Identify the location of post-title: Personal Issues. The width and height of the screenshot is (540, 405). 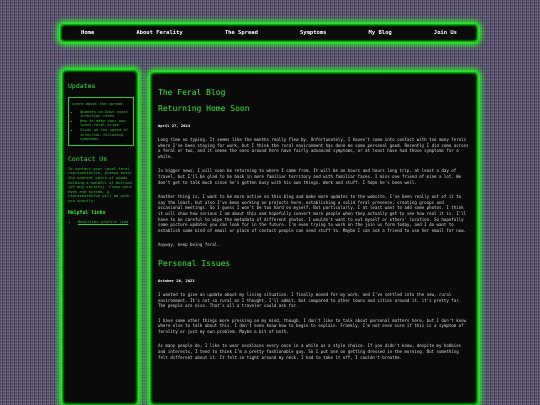
(194, 263).